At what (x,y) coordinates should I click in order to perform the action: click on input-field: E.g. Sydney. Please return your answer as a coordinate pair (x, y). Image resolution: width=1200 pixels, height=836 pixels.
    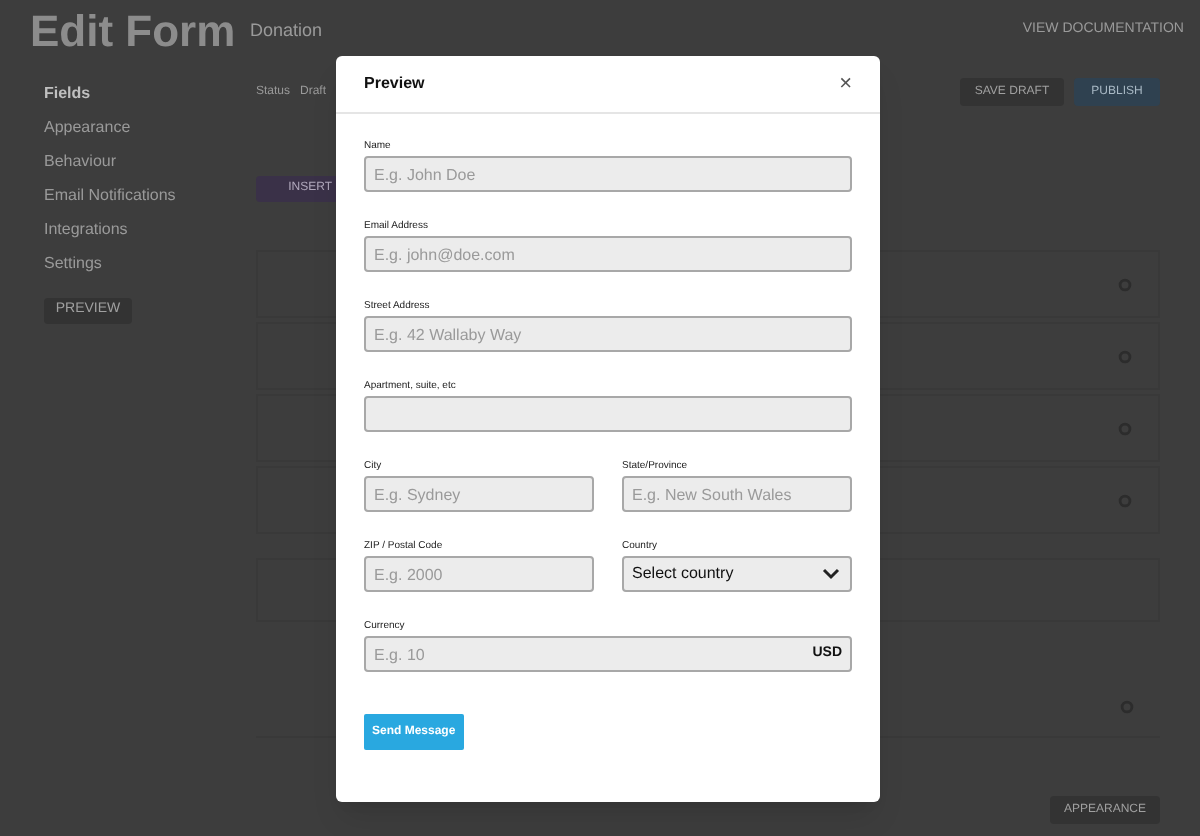
    Looking at the image, I should click on (479, 494).